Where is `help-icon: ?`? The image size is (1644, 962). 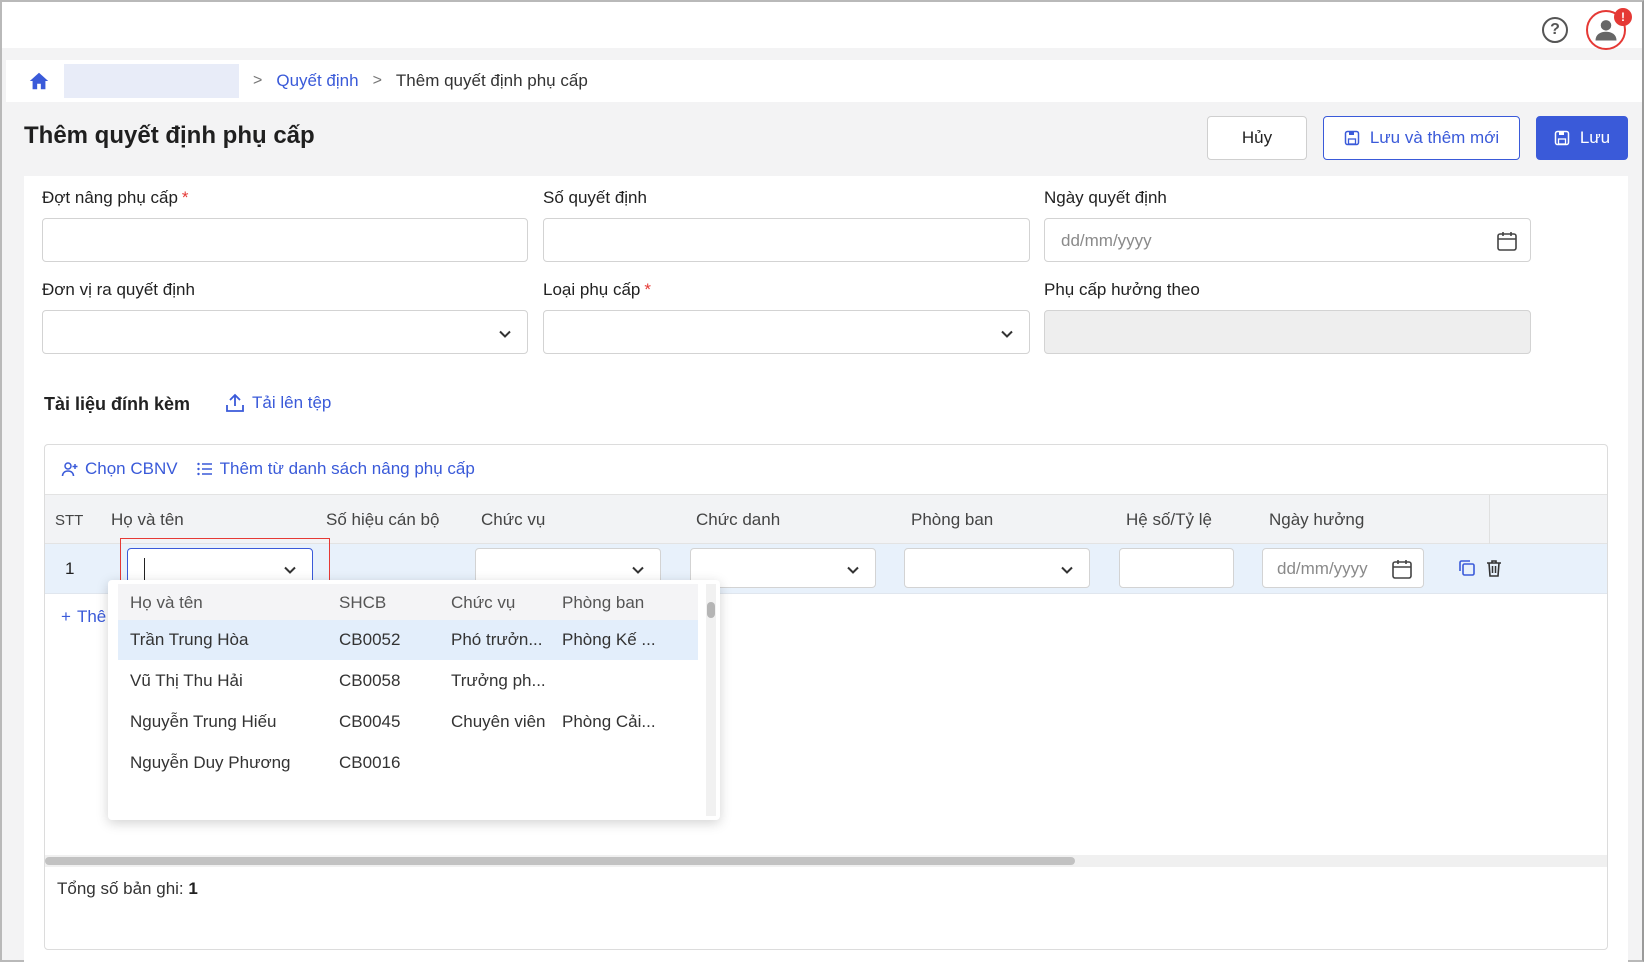 help-icon: ? is located at coordinates (1555, 30).